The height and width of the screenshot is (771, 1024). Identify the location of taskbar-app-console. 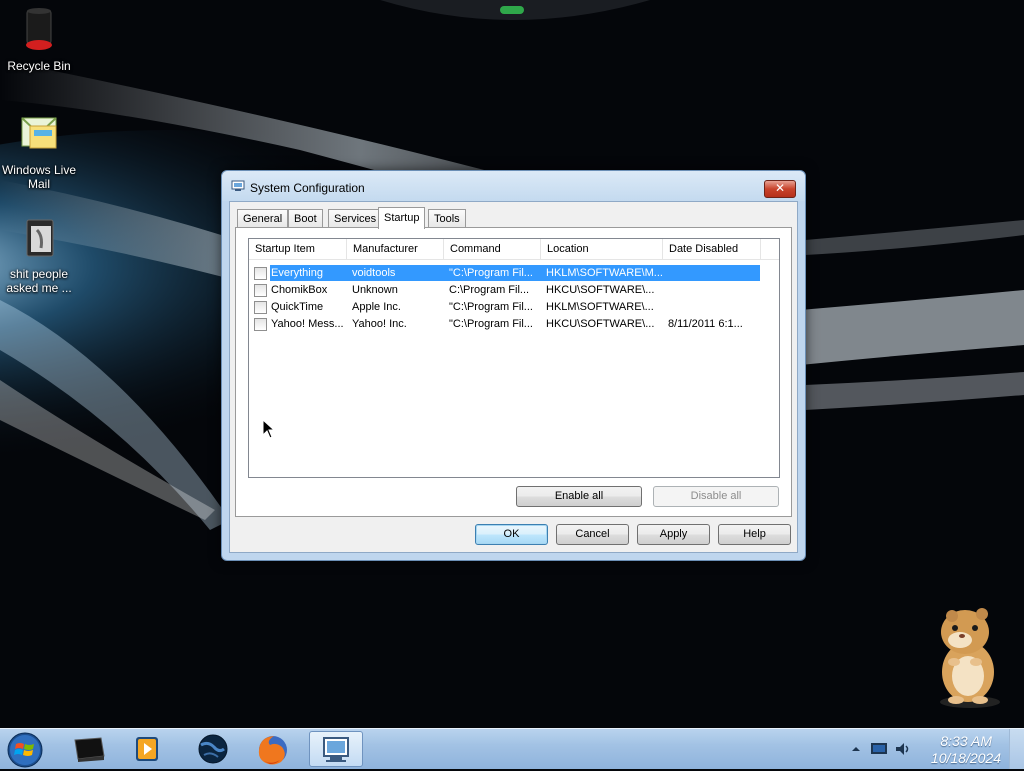
(89, 749).